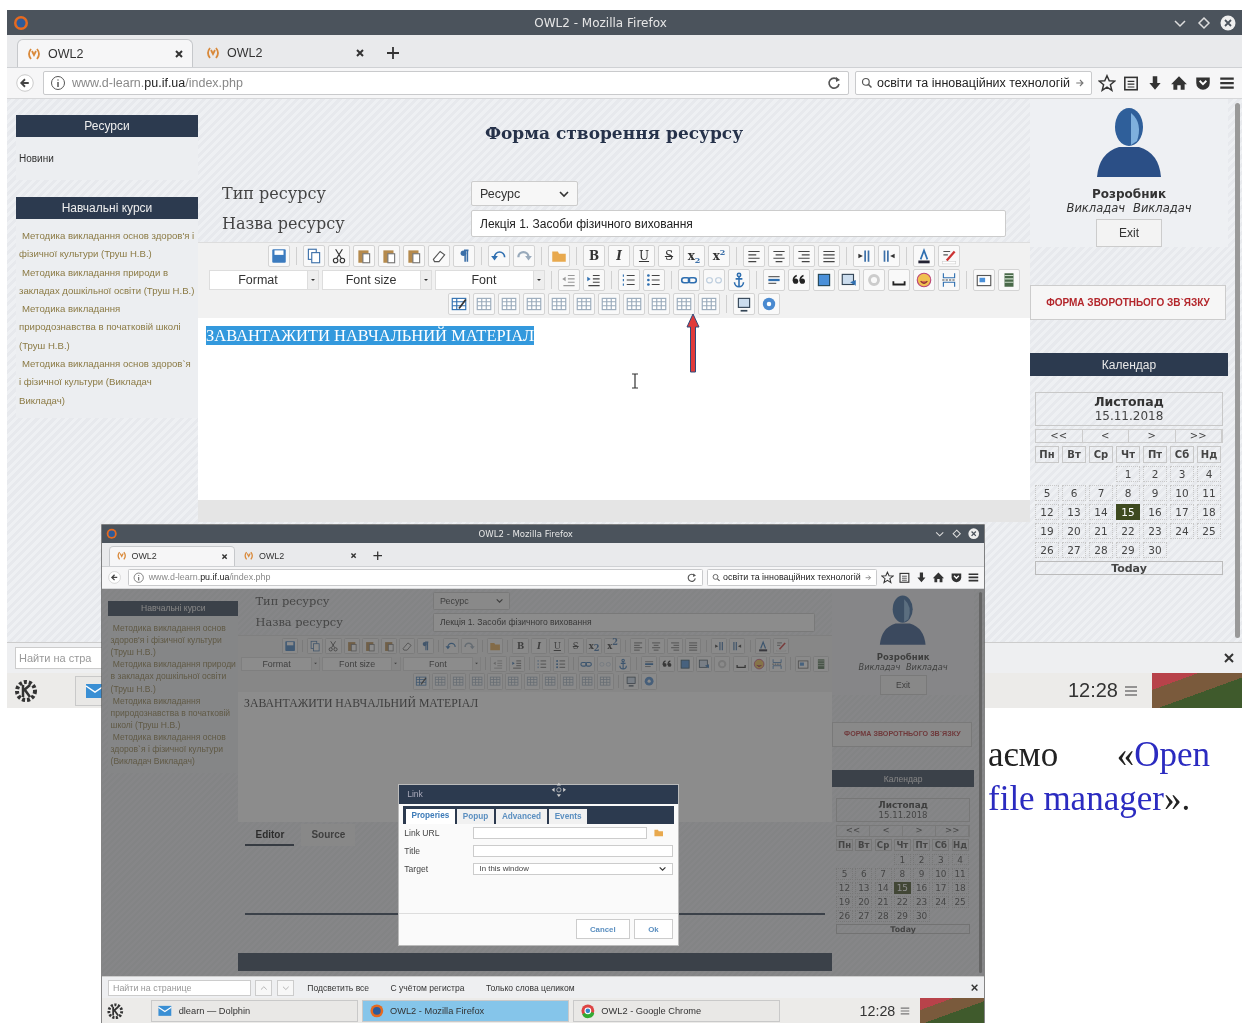 Image resolution: width=1242 pixels, height=1023 pixels. Describe the element at coordinates (107, 126) in the screenshot. I see `sidebar-header: Ресурси` at that location.